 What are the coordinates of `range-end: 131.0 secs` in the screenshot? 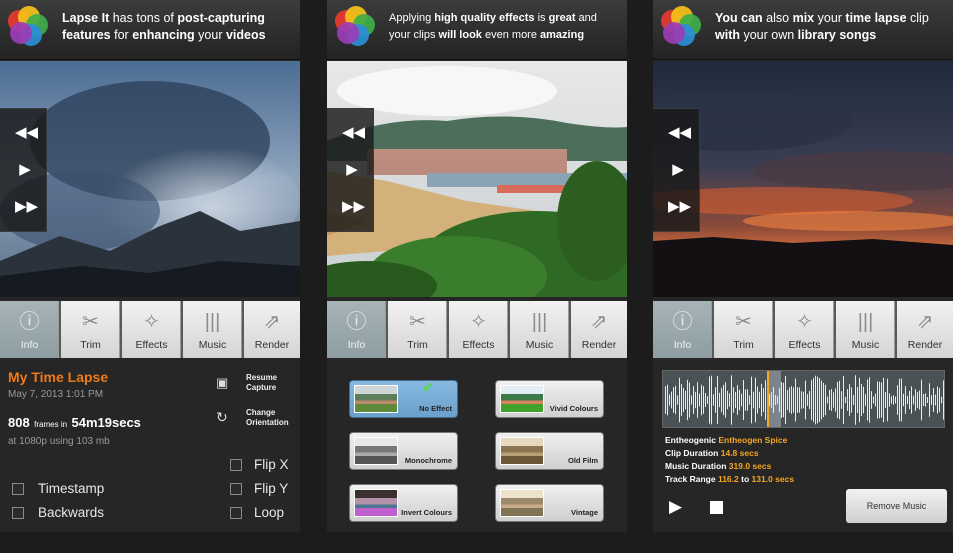 It's located at (773, 479).